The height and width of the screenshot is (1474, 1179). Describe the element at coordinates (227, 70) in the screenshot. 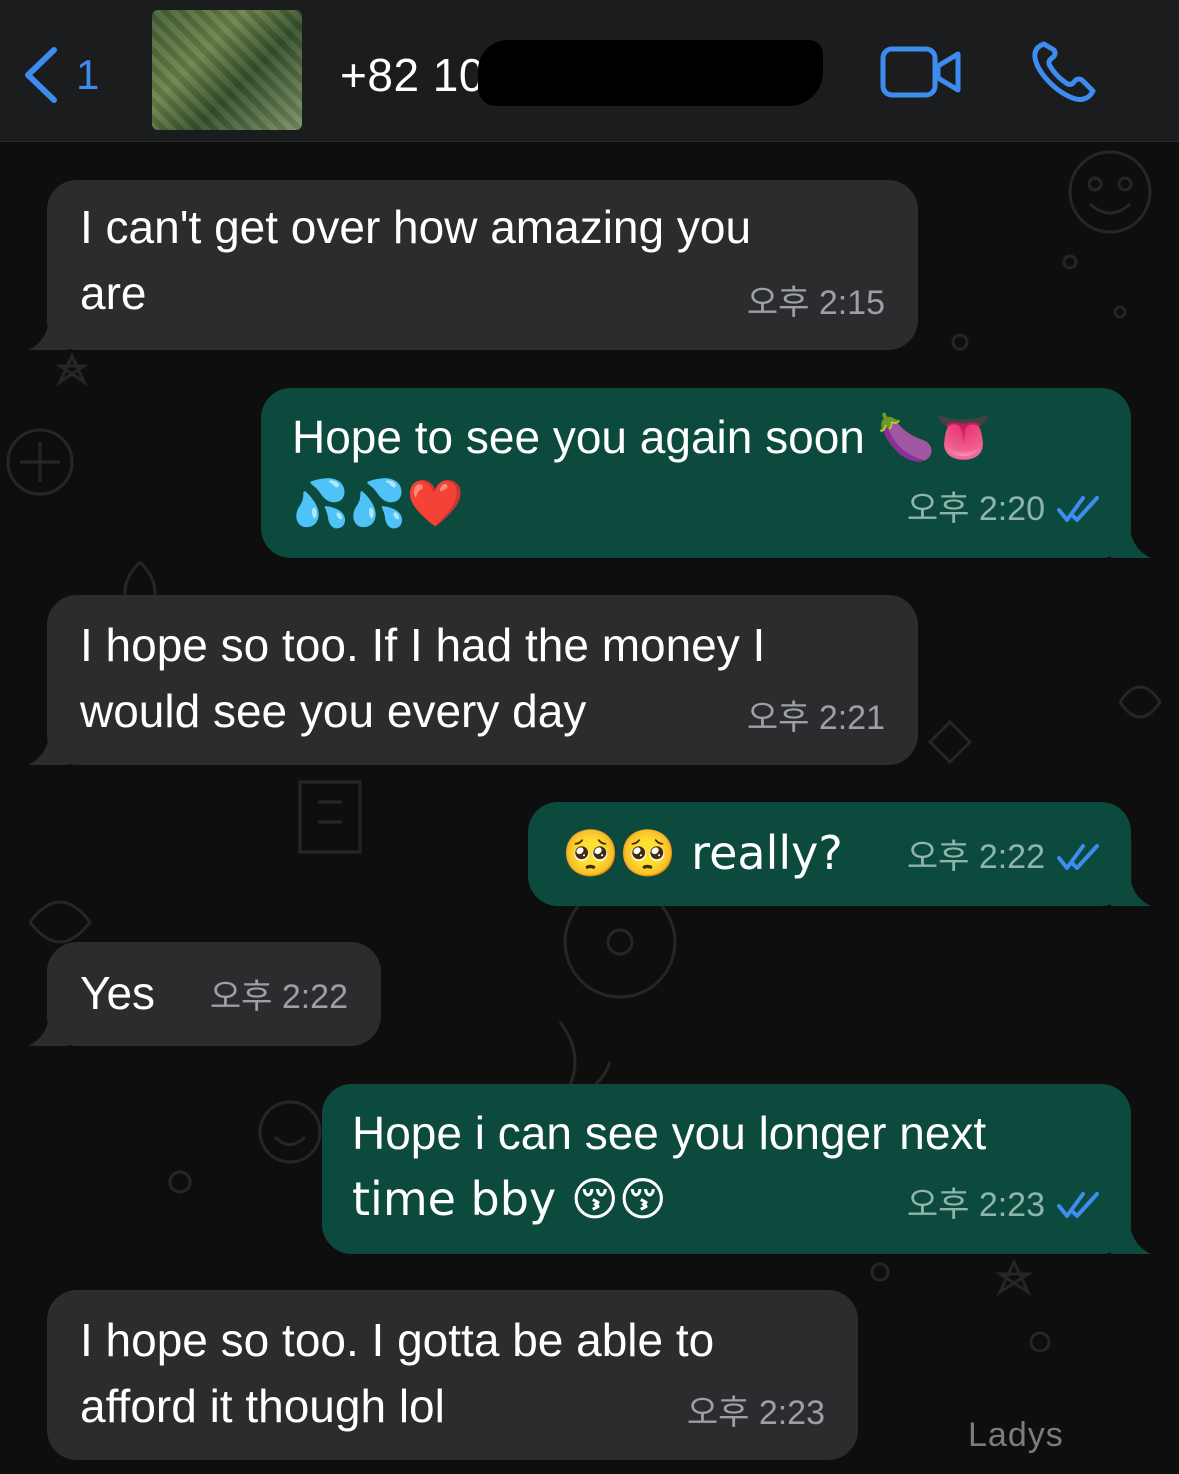

I see `contact-avatar` at that location.